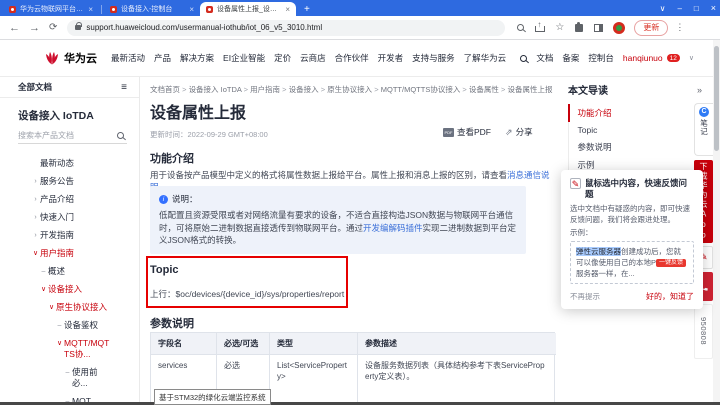 The height and width of the screenshot is (405, 720). Describe the element at coordinates (128, 58) in the screenshot. I see `nav-item: 最新活动` at that location.